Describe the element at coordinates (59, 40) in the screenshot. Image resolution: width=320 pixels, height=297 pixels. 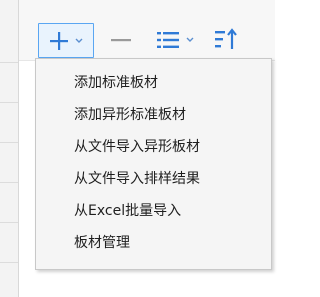
I see `plus-icon` at that location.